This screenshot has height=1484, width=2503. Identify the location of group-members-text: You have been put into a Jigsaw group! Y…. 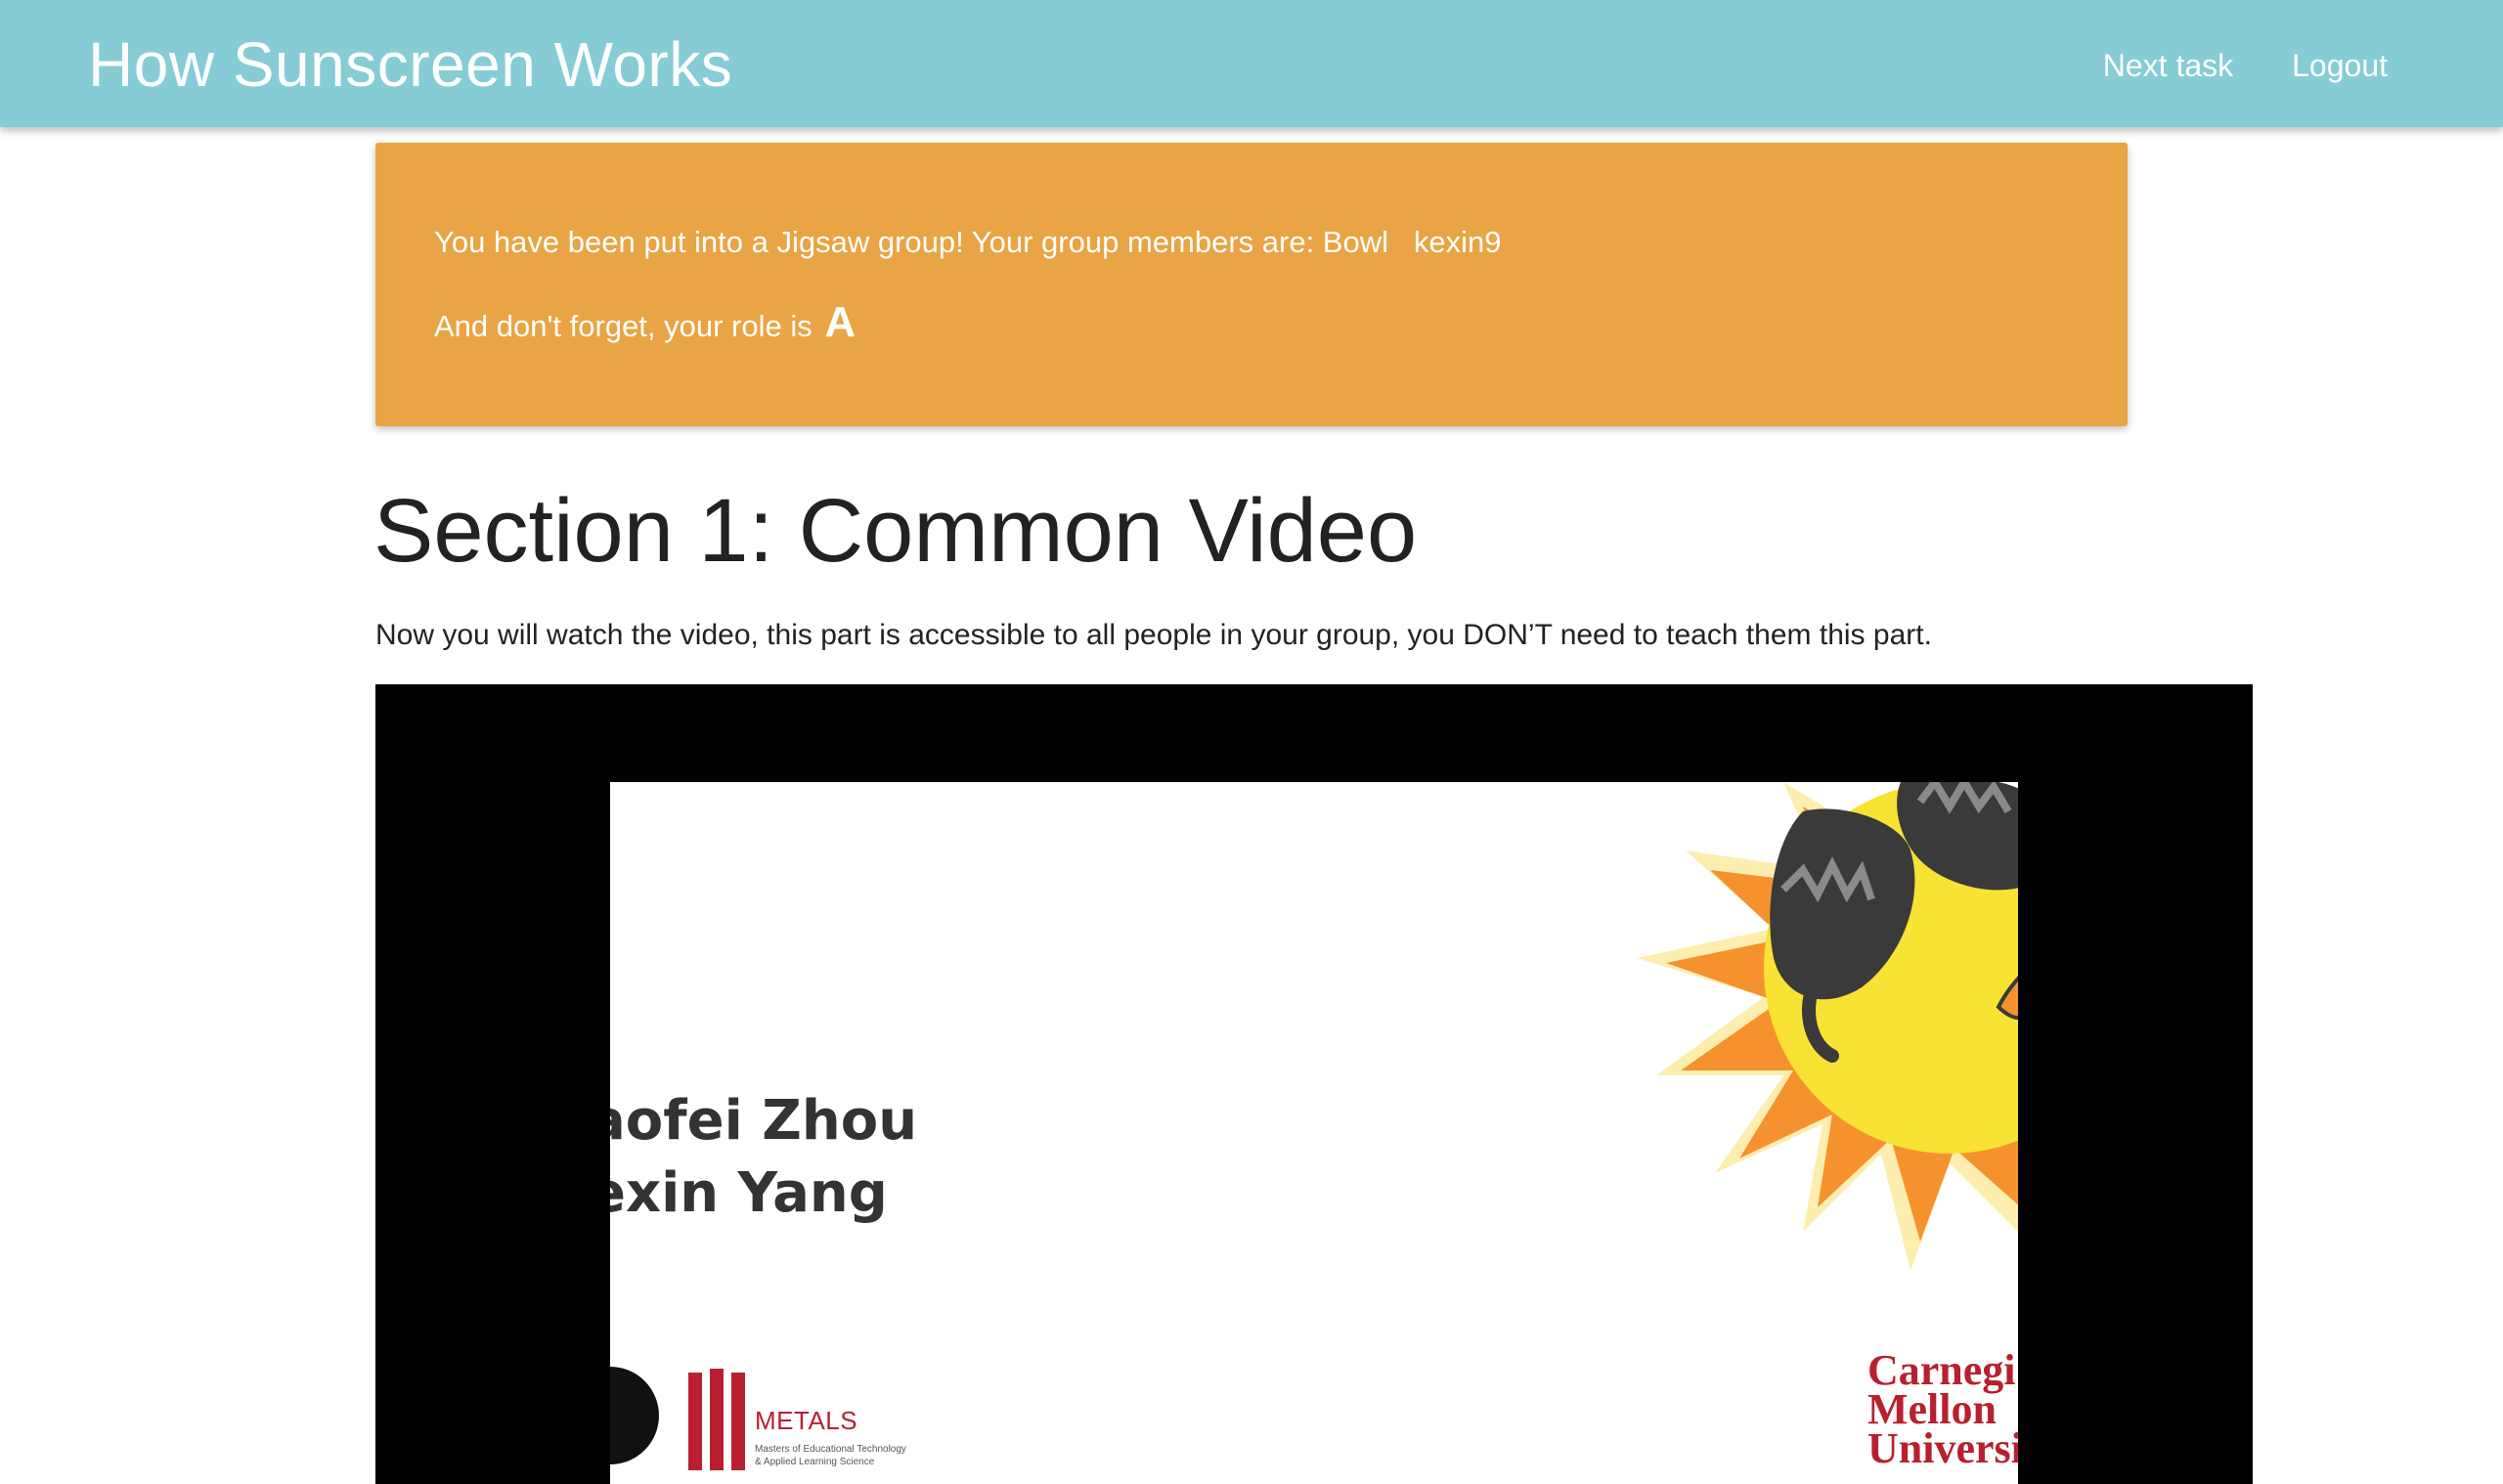
(968, 242).